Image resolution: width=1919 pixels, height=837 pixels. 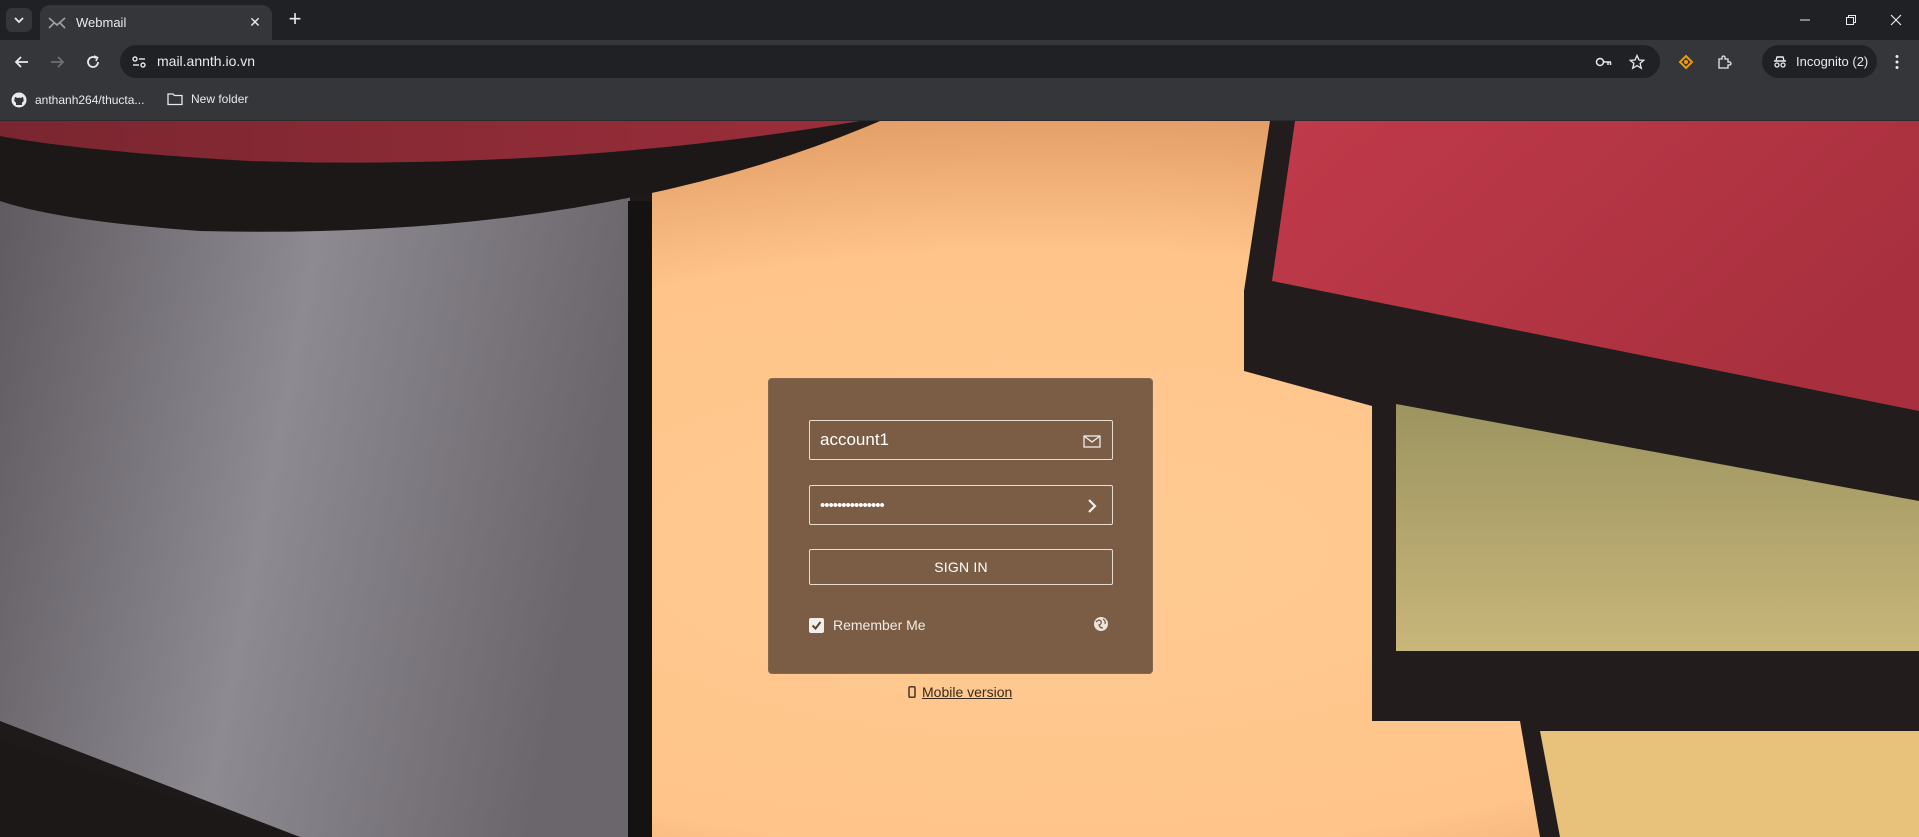 What do you see at coordinates (156, 22) in the screenshot?
I see `tab-webmail: Webmail ✕` at bounding box center [156, 22].